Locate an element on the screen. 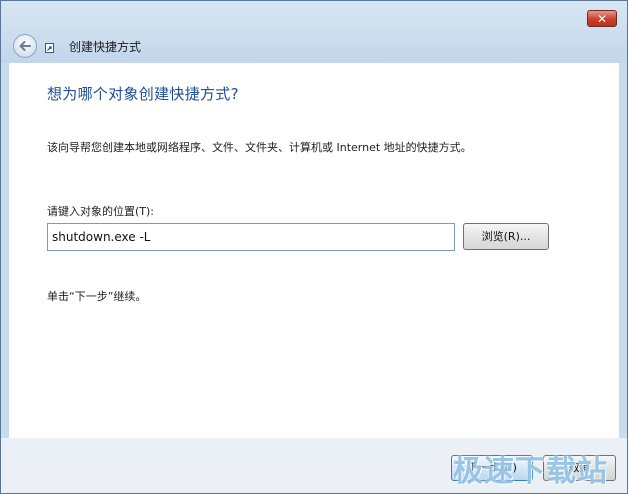  next-button: 下一步(N) is located at coordinates (492, 468).